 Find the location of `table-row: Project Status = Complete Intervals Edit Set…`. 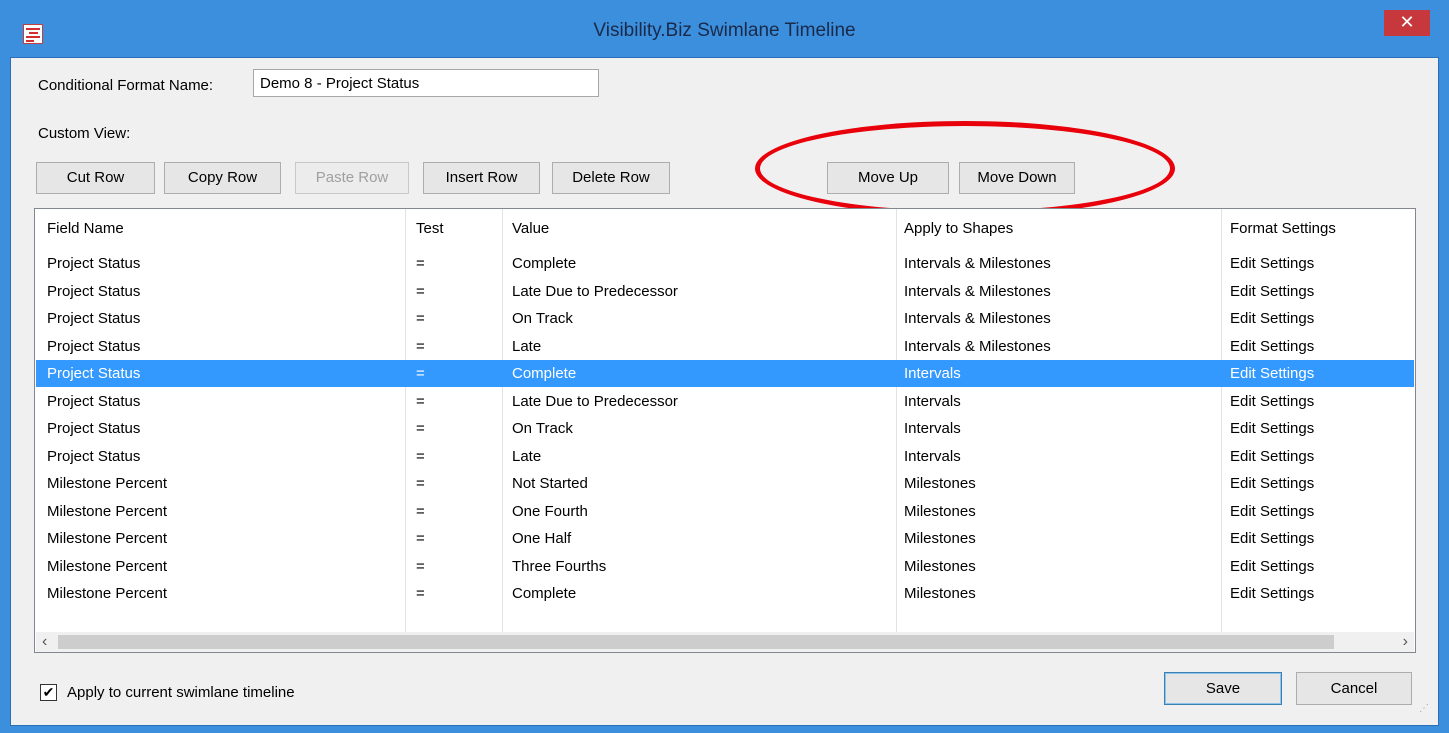

table-row: Project Status = Complete Intervals Edit Set… is located at coordinates (725, 373).